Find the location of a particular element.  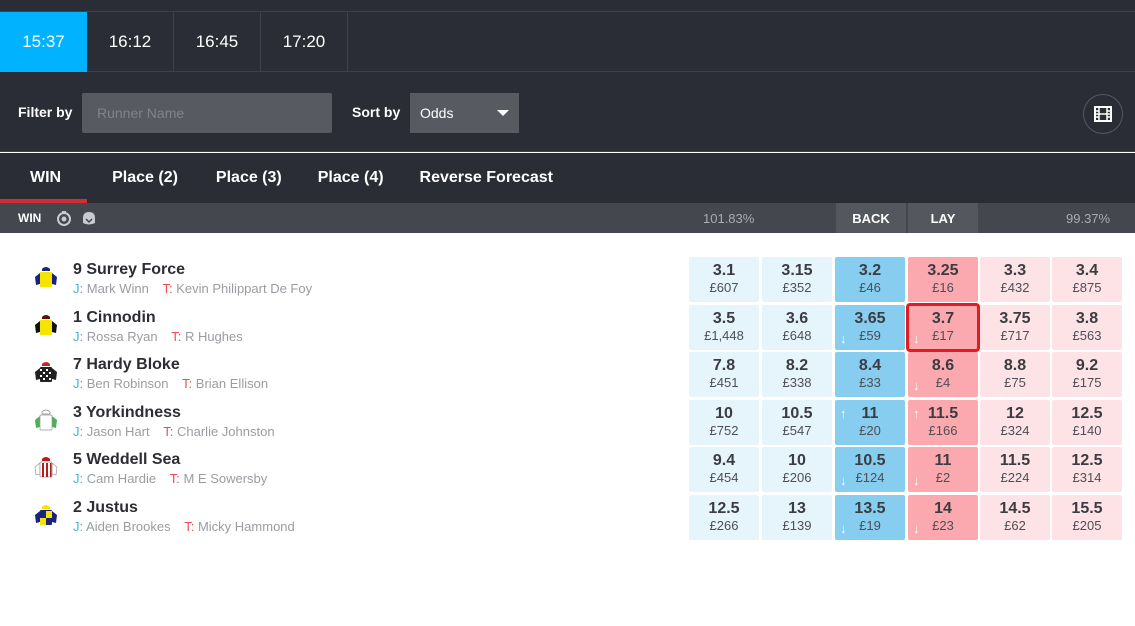

price-odds: 13 is located at coordinates (797, 508).